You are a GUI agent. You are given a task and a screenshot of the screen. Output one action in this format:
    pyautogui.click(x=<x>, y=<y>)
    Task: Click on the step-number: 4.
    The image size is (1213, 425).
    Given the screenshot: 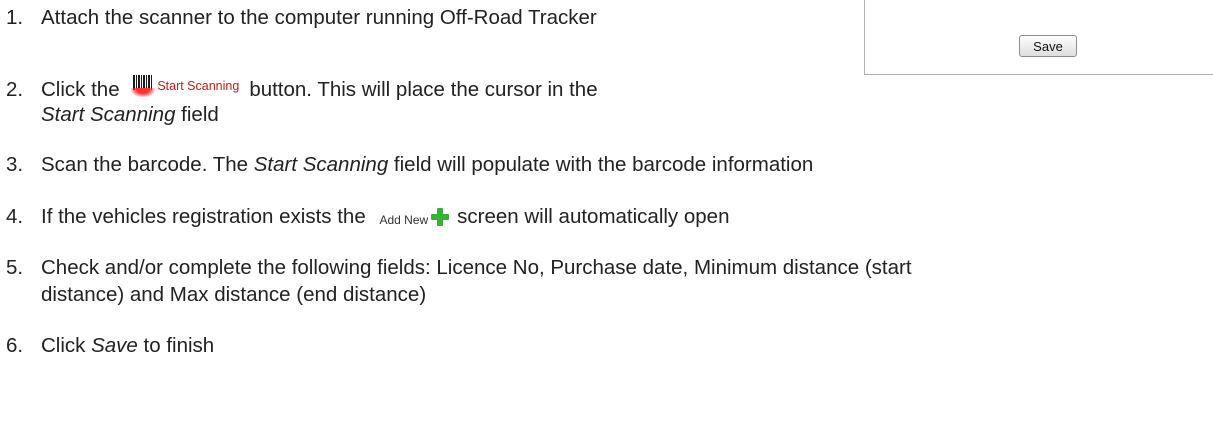 What is the action you would take?
    pyautogui.click(x=15, y=216)
    